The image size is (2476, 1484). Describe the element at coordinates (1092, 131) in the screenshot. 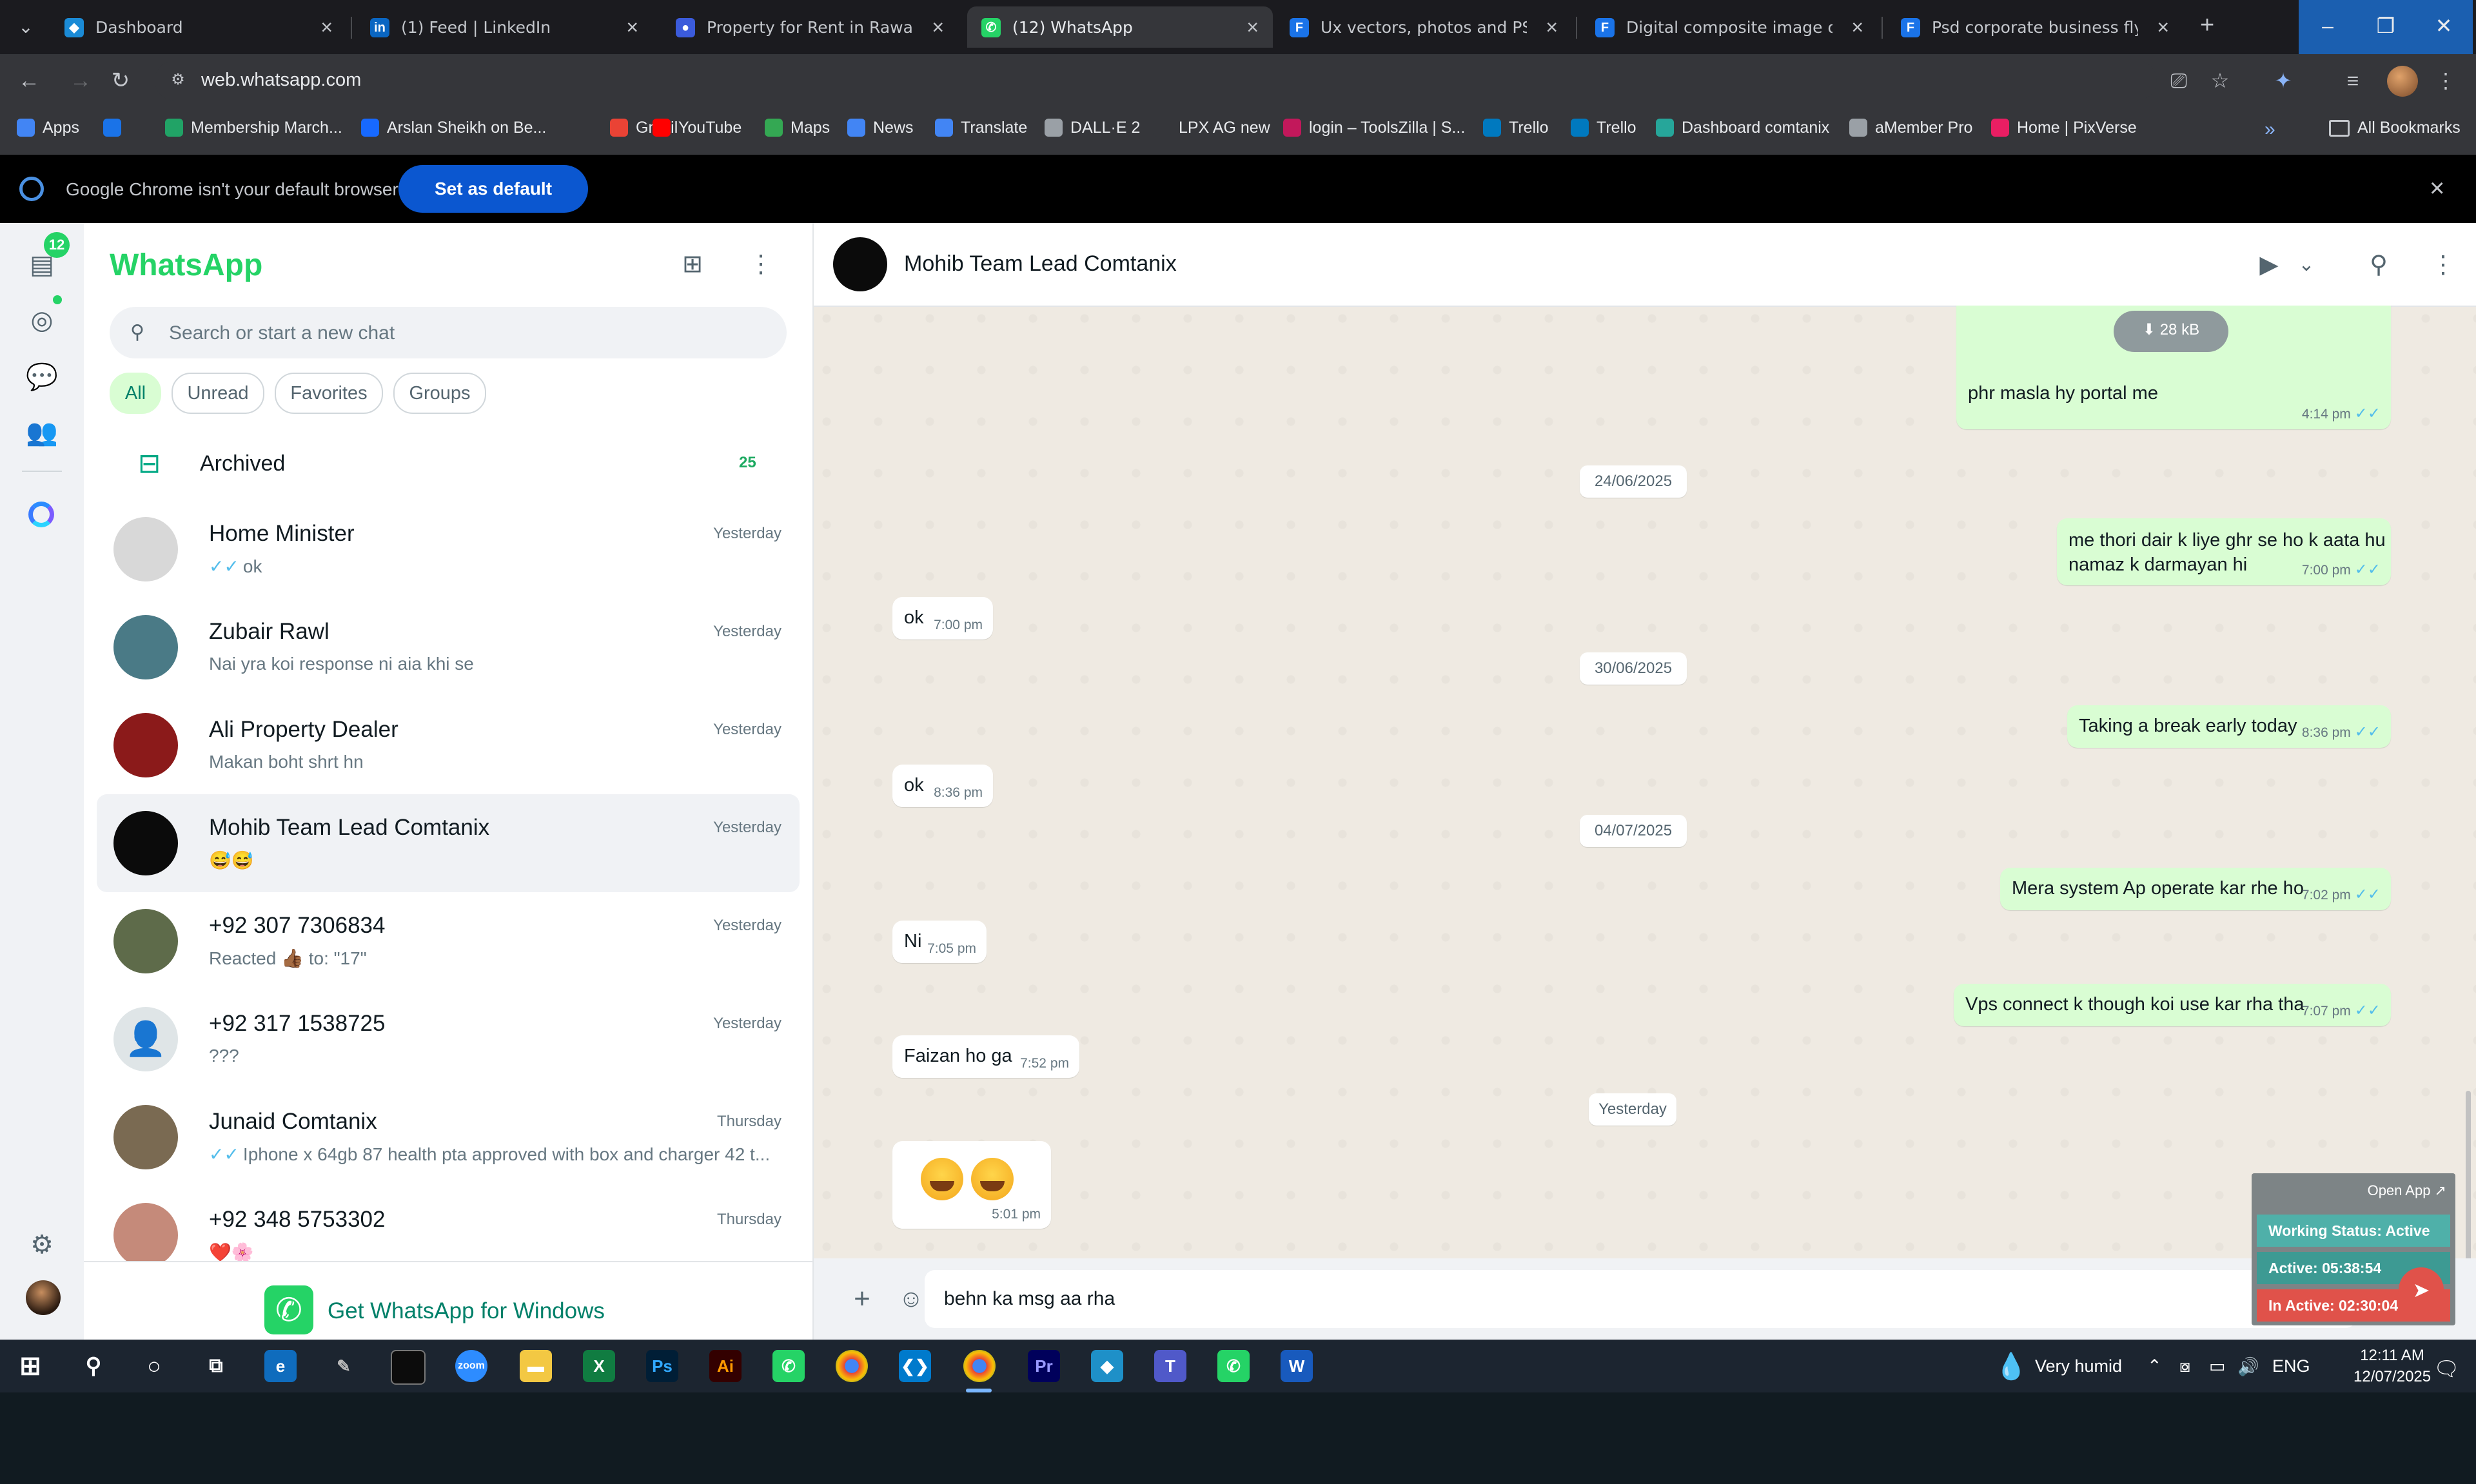

I see `bookmark-item: DALL·E 2` at that location.